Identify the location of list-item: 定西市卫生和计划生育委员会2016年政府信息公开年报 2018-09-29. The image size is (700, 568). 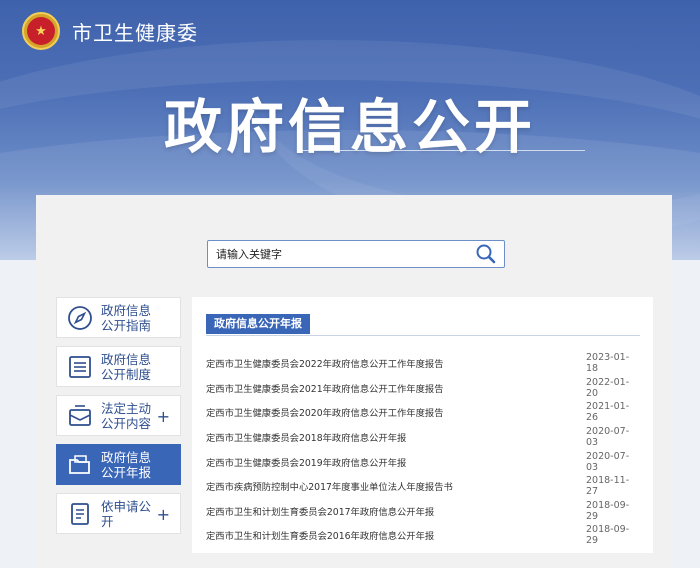
(423, 535).